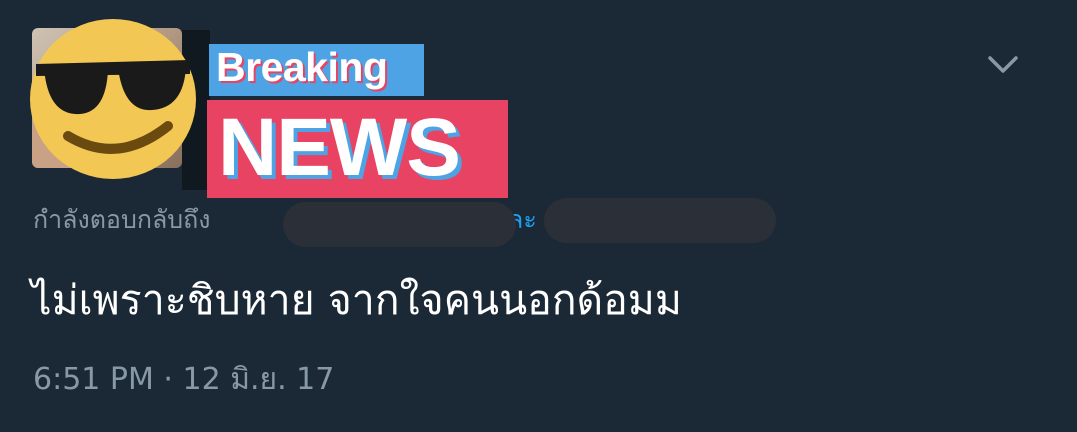 This screenshot has width=1077, height=432. I want to click on breaking-label: Breaking, so click(302, 67).